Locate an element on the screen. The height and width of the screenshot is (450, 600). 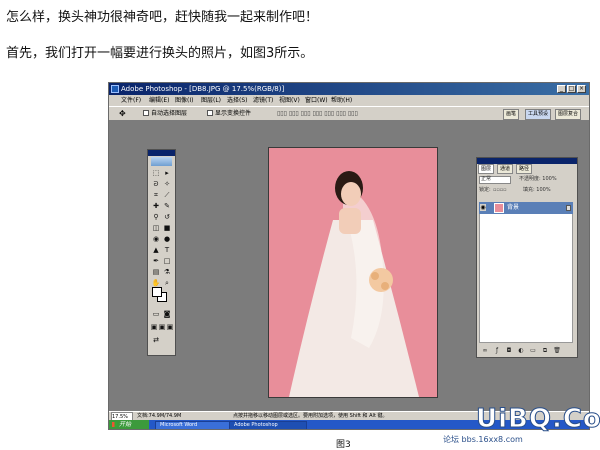
link-layers-icon: ∞ is located at coordinates (485, 351).